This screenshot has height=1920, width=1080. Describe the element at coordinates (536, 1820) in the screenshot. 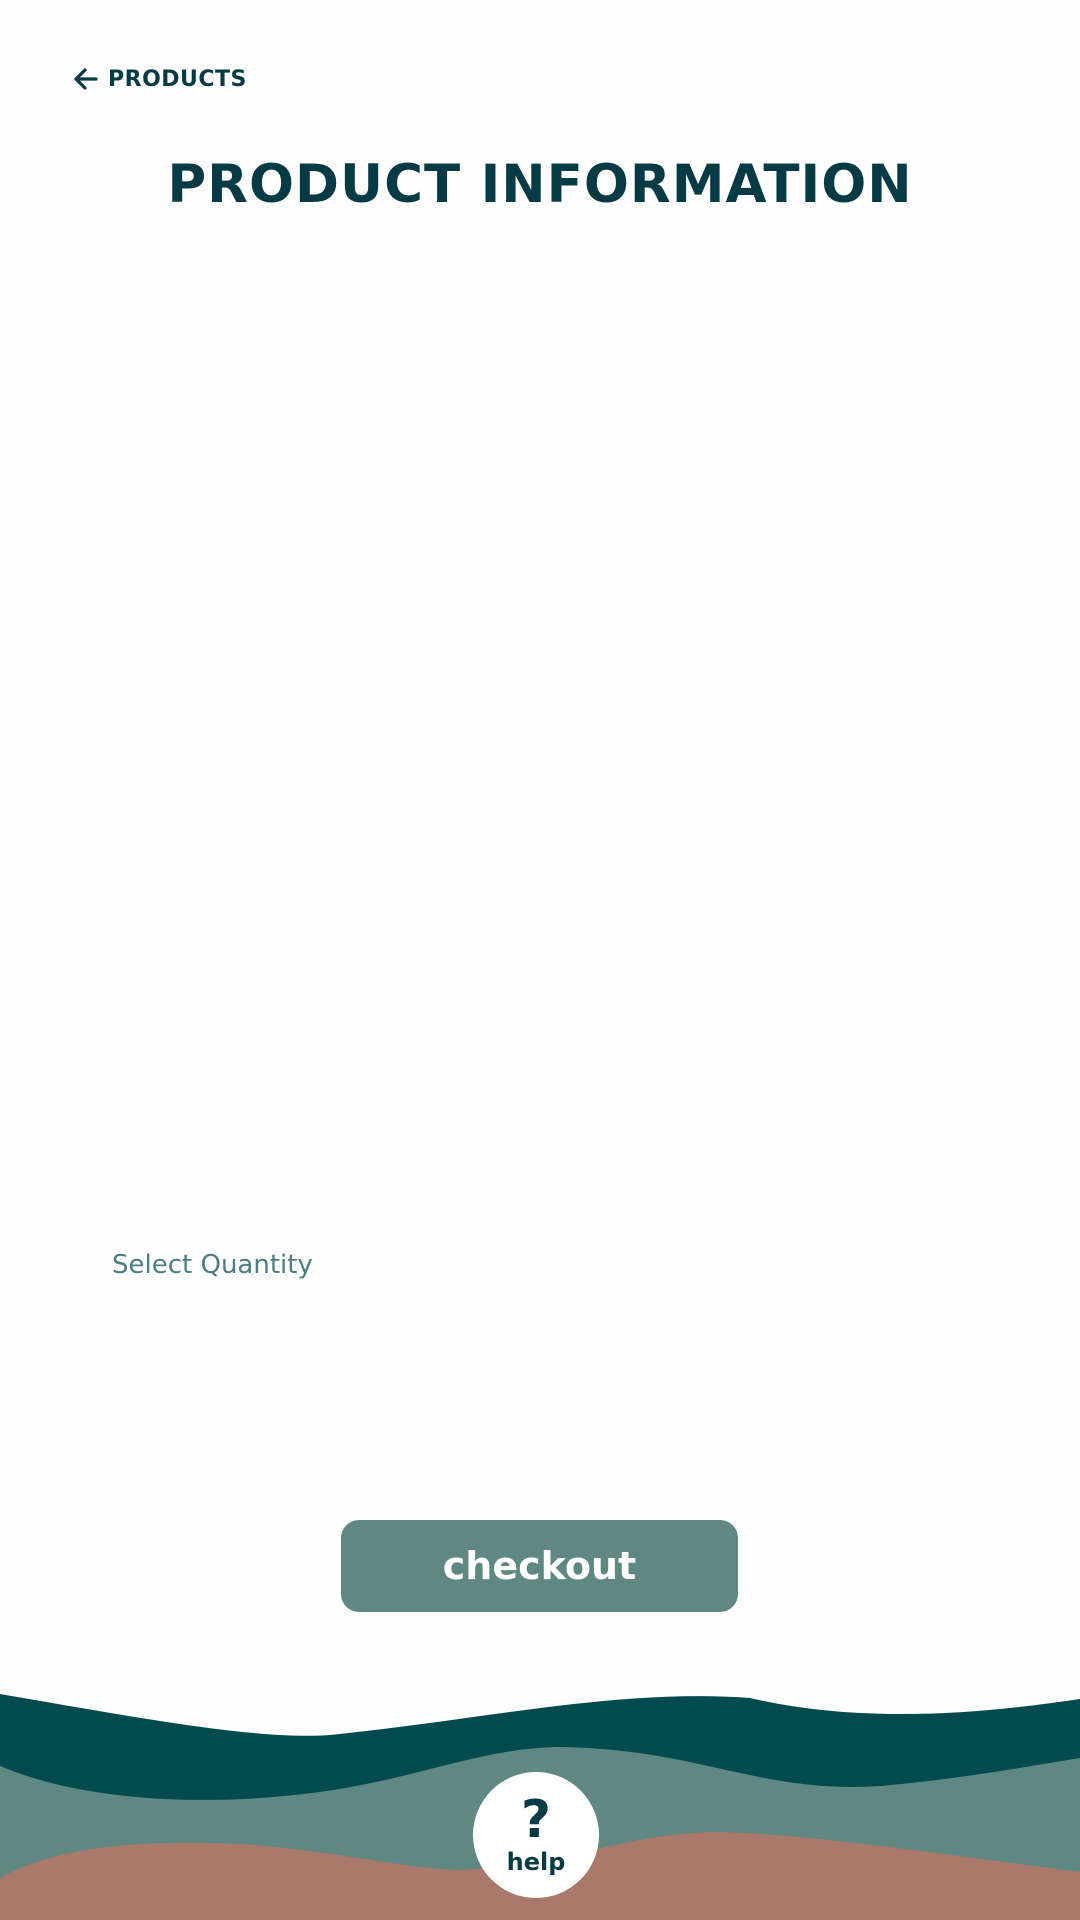

I see `question-mark-icon: ?` at that location.